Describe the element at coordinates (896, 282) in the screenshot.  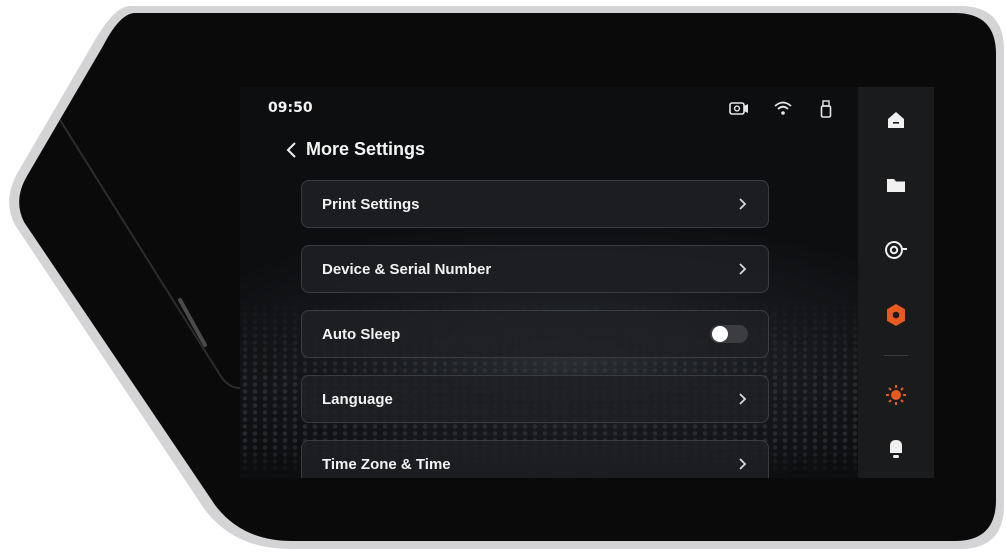
I see `sidebar` at that location.